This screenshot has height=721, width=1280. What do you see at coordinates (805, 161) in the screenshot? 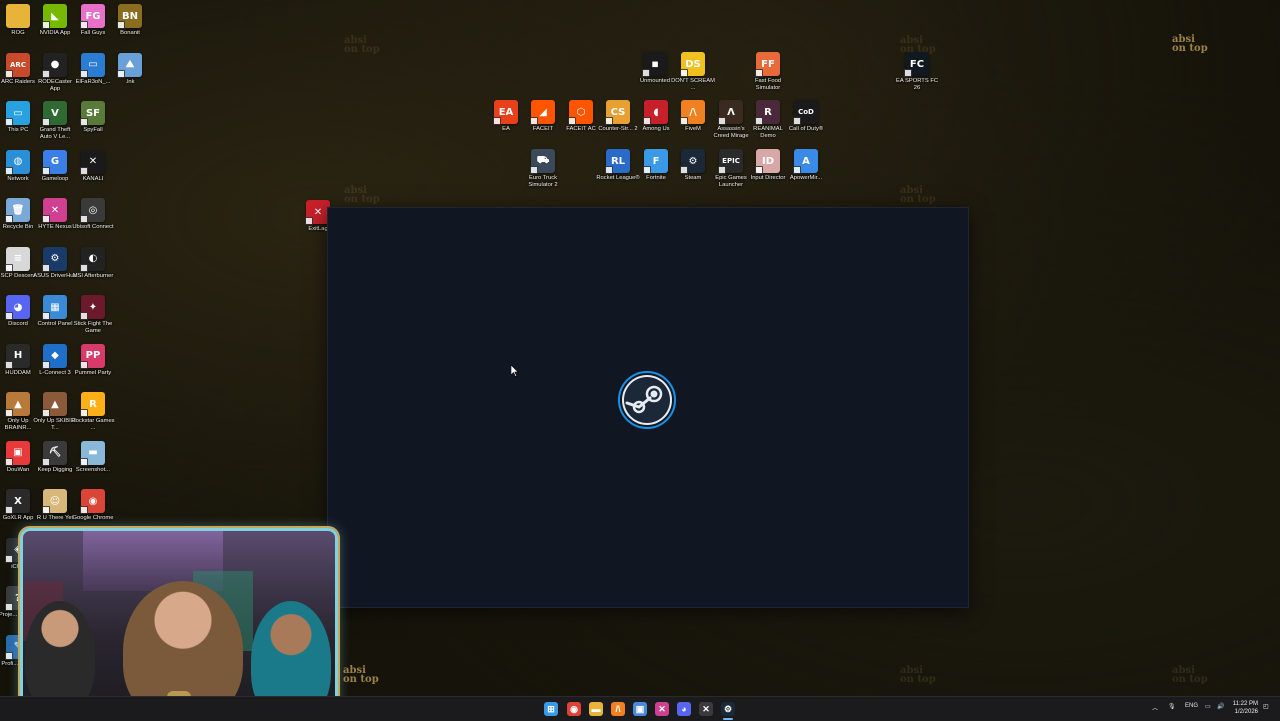
I see `apowermirror-icon: A` at bounding box center [805, 161].